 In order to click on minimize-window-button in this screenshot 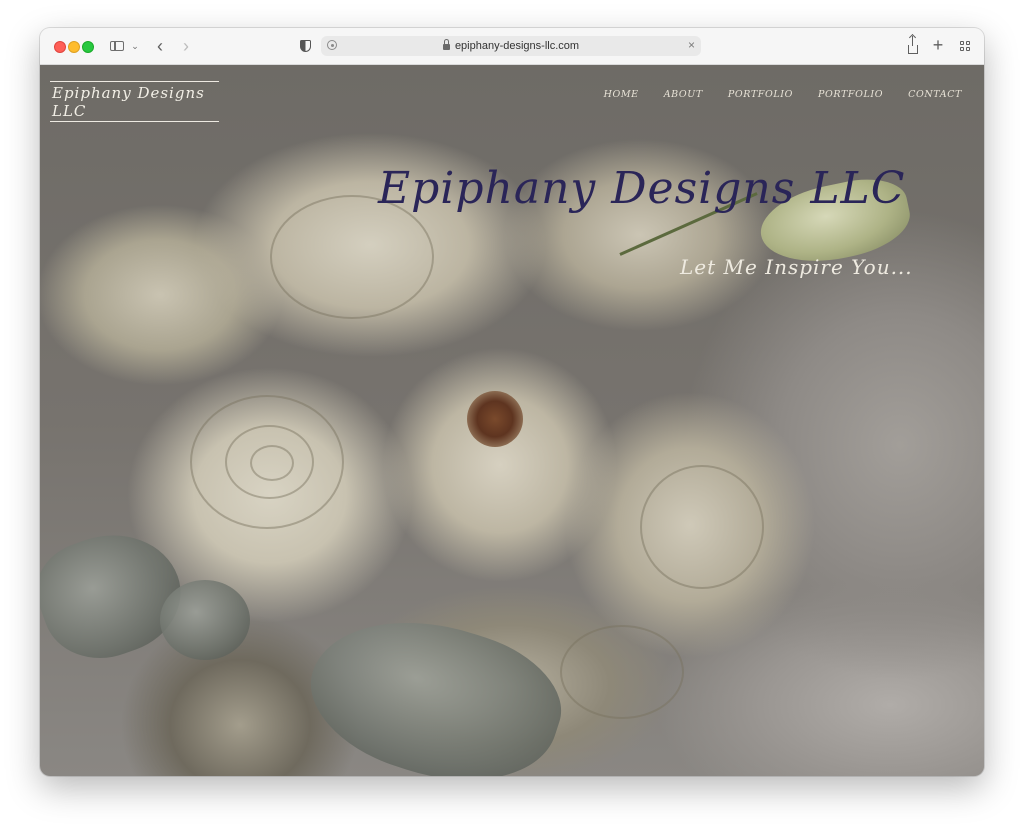, I will do `click(74, 47)`.